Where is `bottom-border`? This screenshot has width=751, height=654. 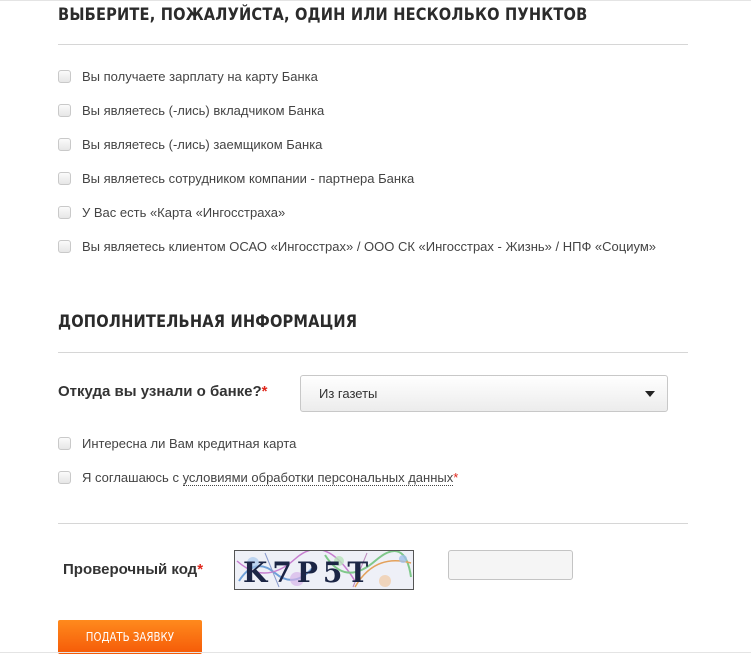 bottom-border is located at coordinates (375, 652).